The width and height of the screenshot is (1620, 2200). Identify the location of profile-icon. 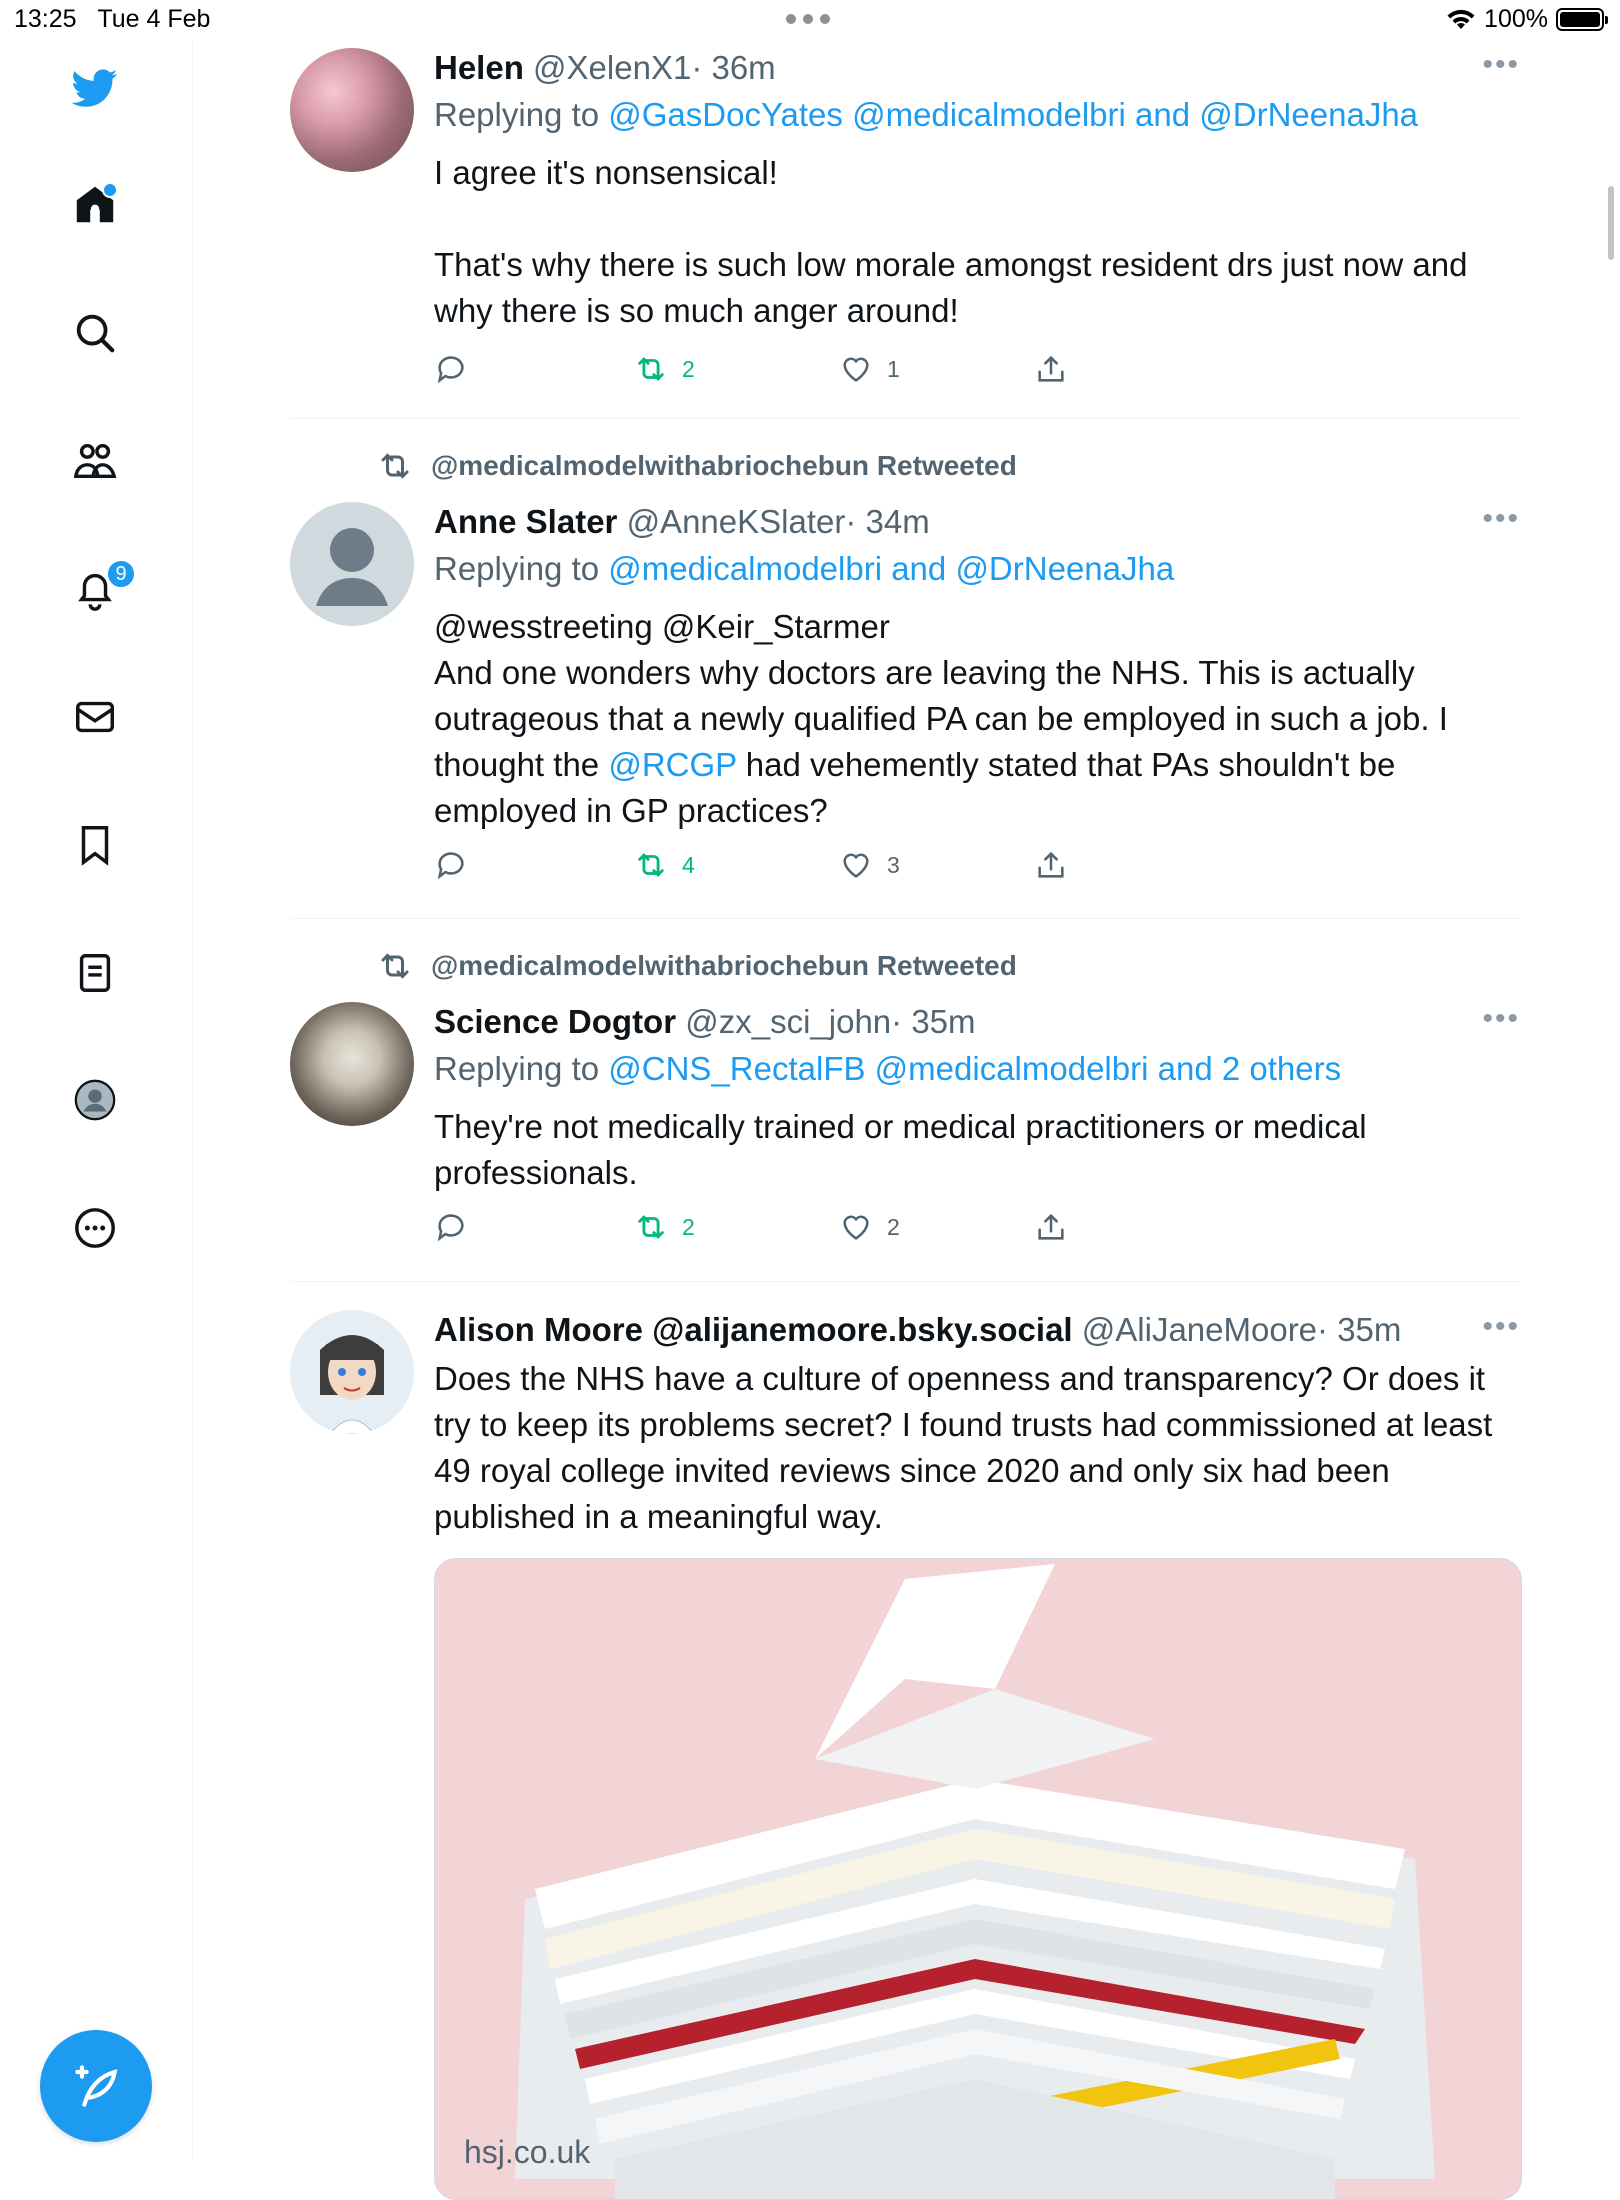
(95, 1100).